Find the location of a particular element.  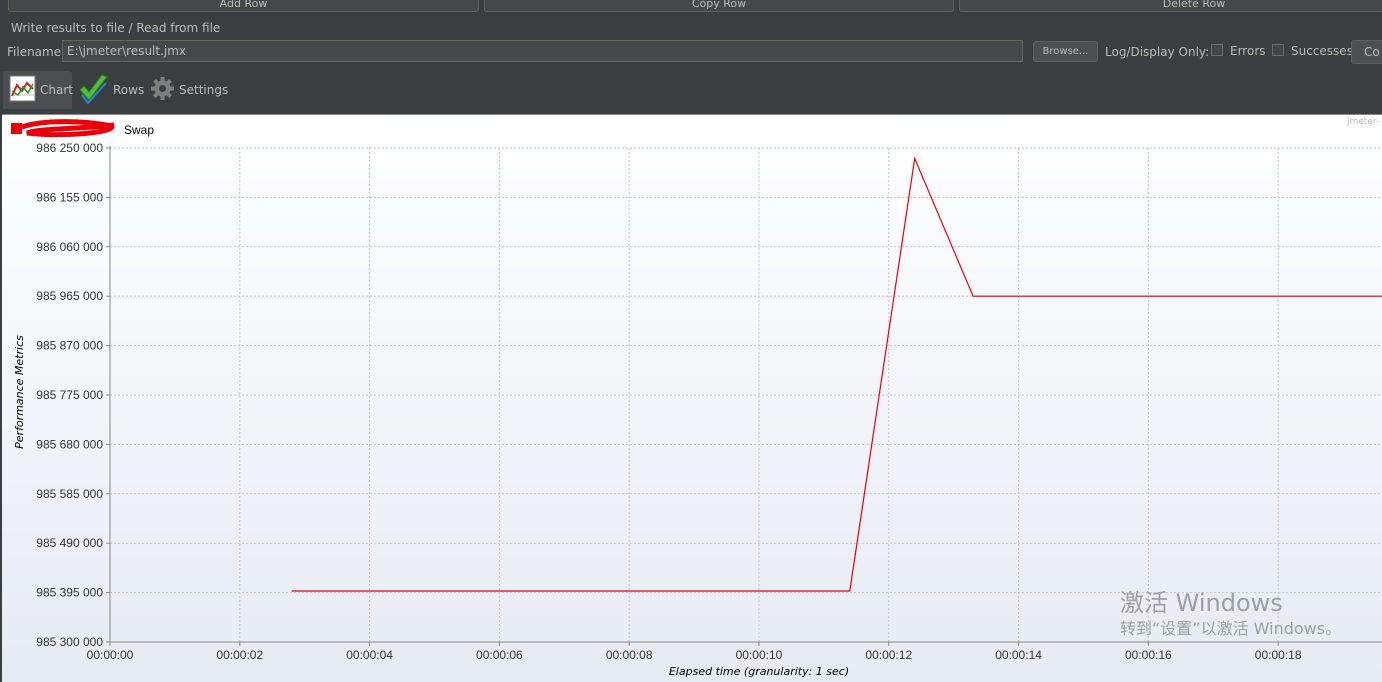

y-tick-label: 985 870 000 is located at coordinates (69, 346).